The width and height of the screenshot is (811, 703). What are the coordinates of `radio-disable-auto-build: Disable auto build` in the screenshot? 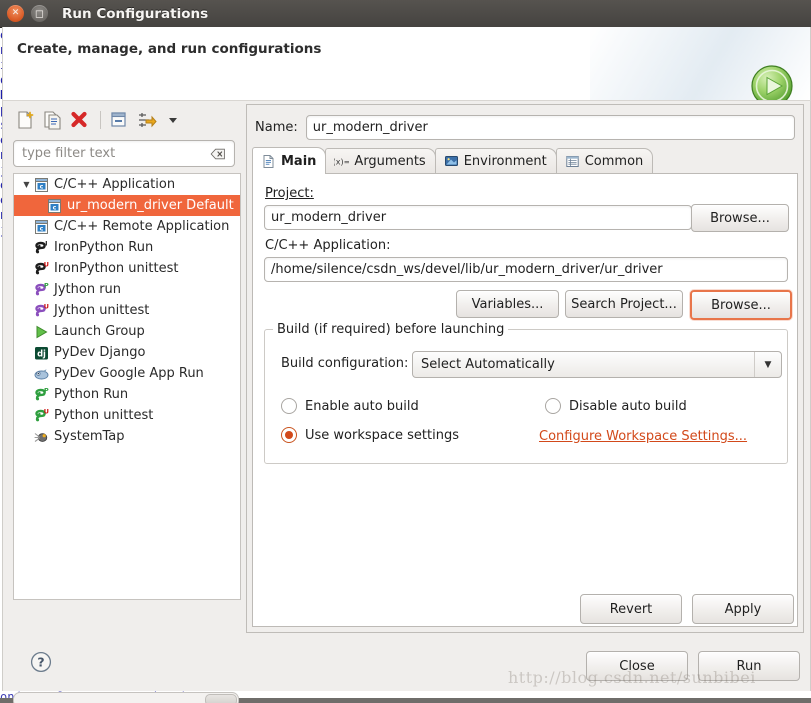 It's located at (616, 406).